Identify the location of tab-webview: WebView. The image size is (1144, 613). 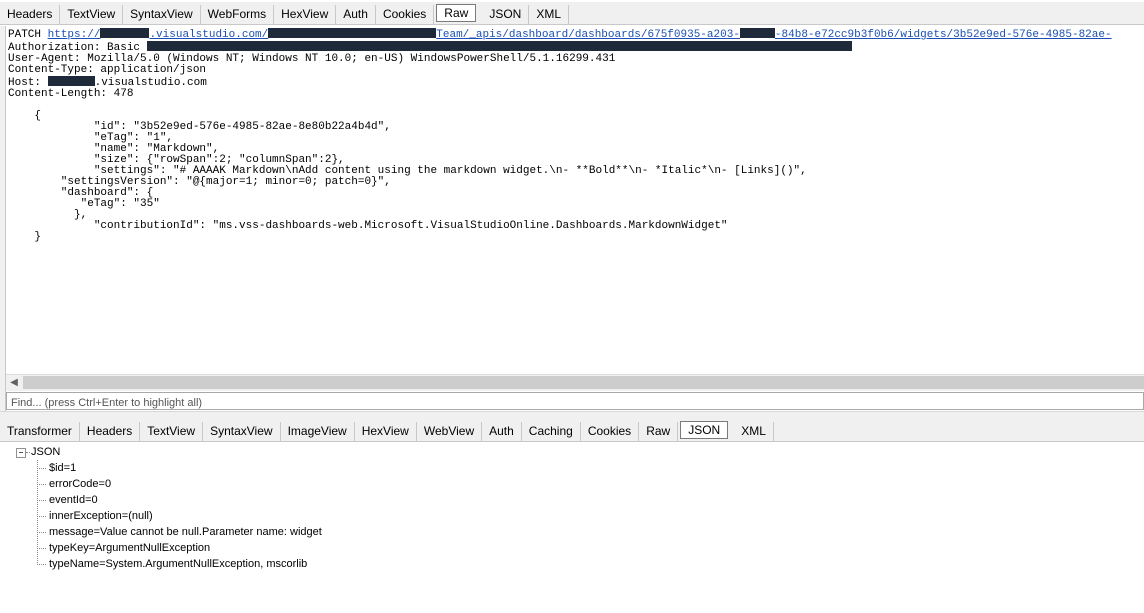
(450, 431).